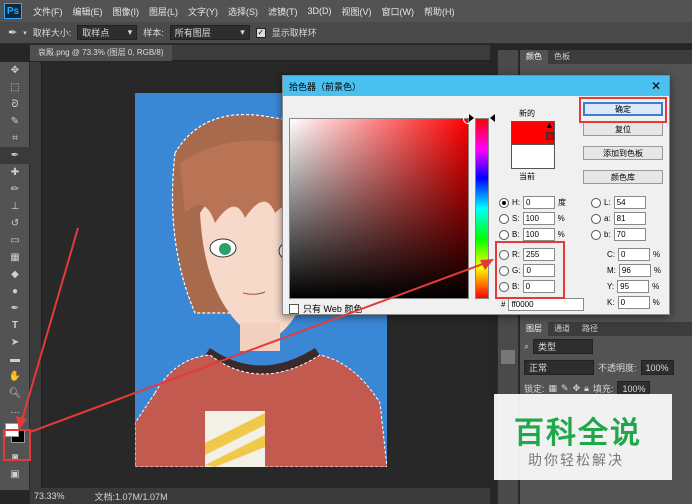  What do you see at coordinates (36, 275) in the screenshot?
I see `vertical-ruler` at bounding box center [36, 275].